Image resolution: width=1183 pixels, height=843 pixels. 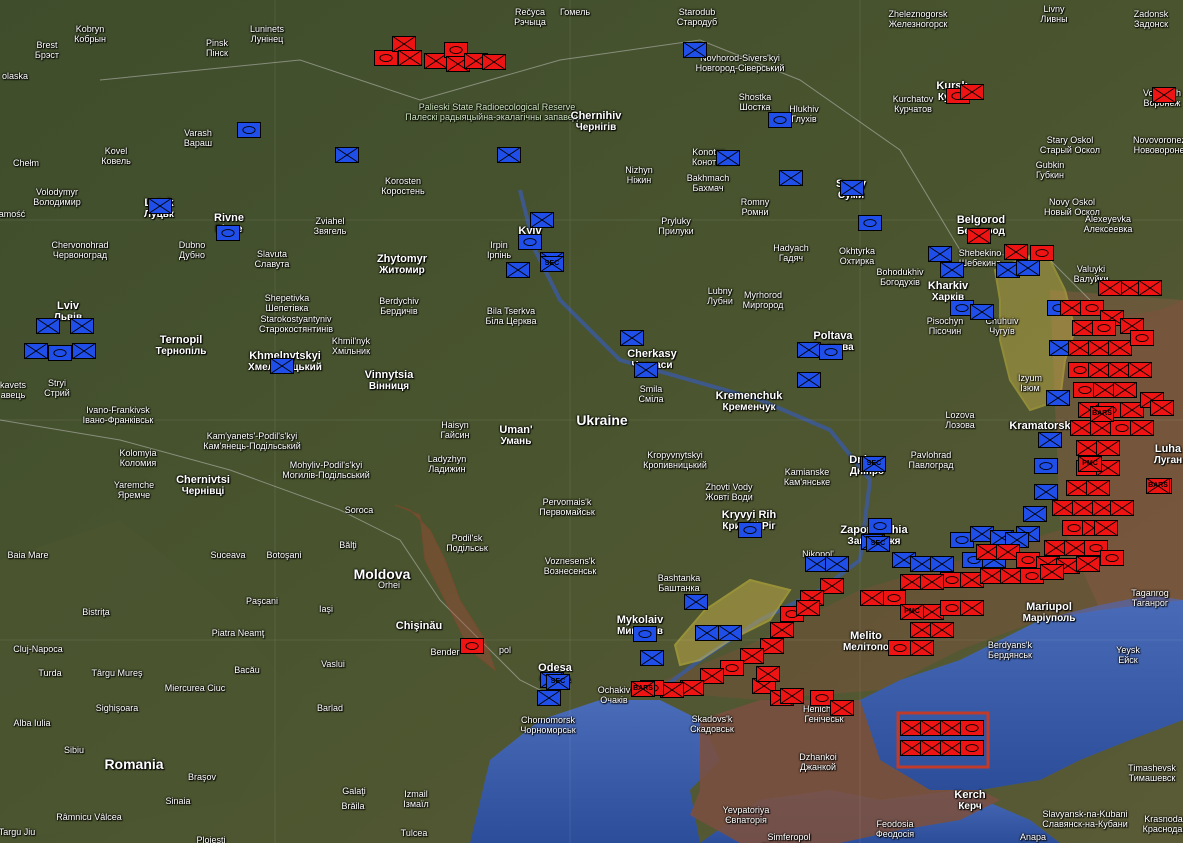 What do you see at coordinates (455, 435) in the screenshot?
I see `place-name-local: Гайсин` at bounding box center [455, 435].